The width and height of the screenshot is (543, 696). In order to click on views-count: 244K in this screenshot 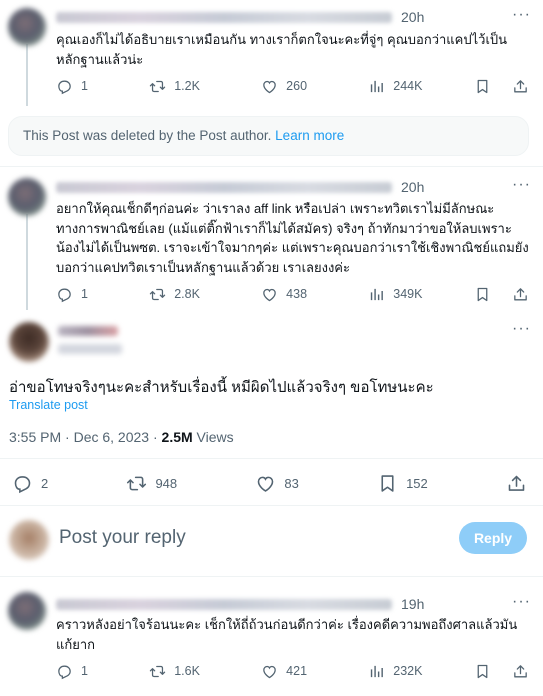, I will do `click(408, 86)`.